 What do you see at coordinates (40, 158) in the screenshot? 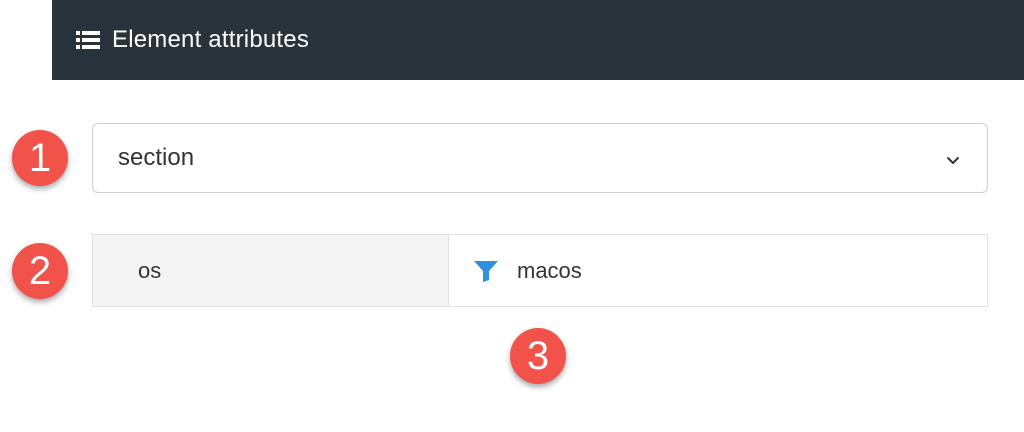
I see `step-marker-1: 1` at bounding box center [40, 158].